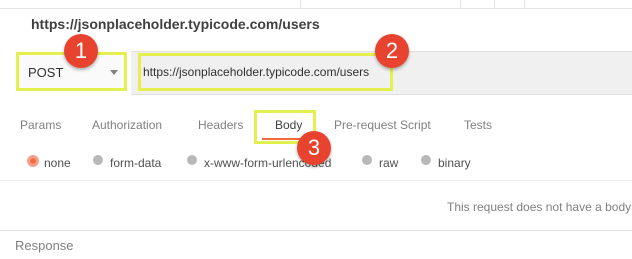  Describe the element at coordinates (220, 125) in the screenshot. I see `tab-headers: Headers` at that location.